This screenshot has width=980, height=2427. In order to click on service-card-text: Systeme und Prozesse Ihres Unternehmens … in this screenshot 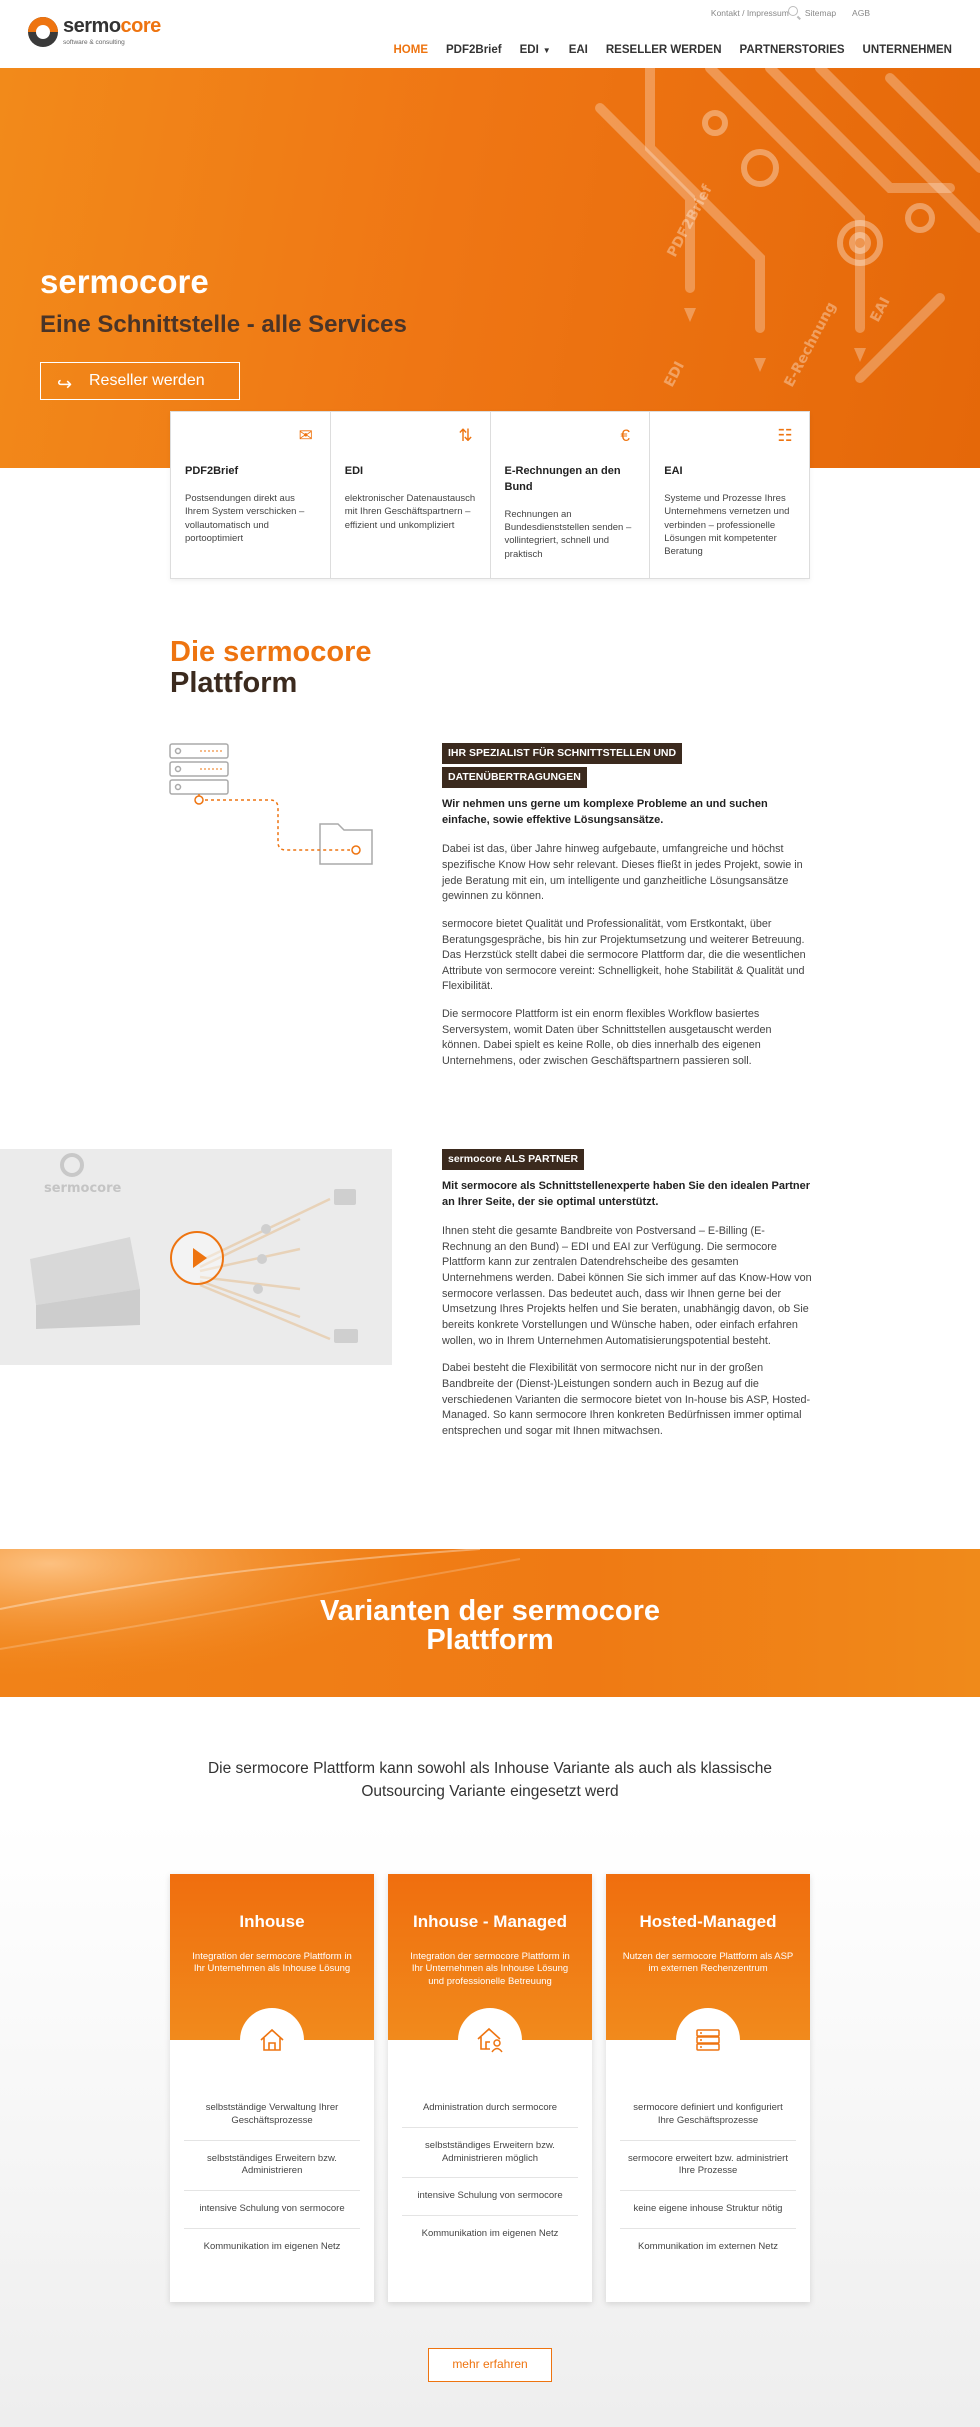, I will do `click(727, 525)`.